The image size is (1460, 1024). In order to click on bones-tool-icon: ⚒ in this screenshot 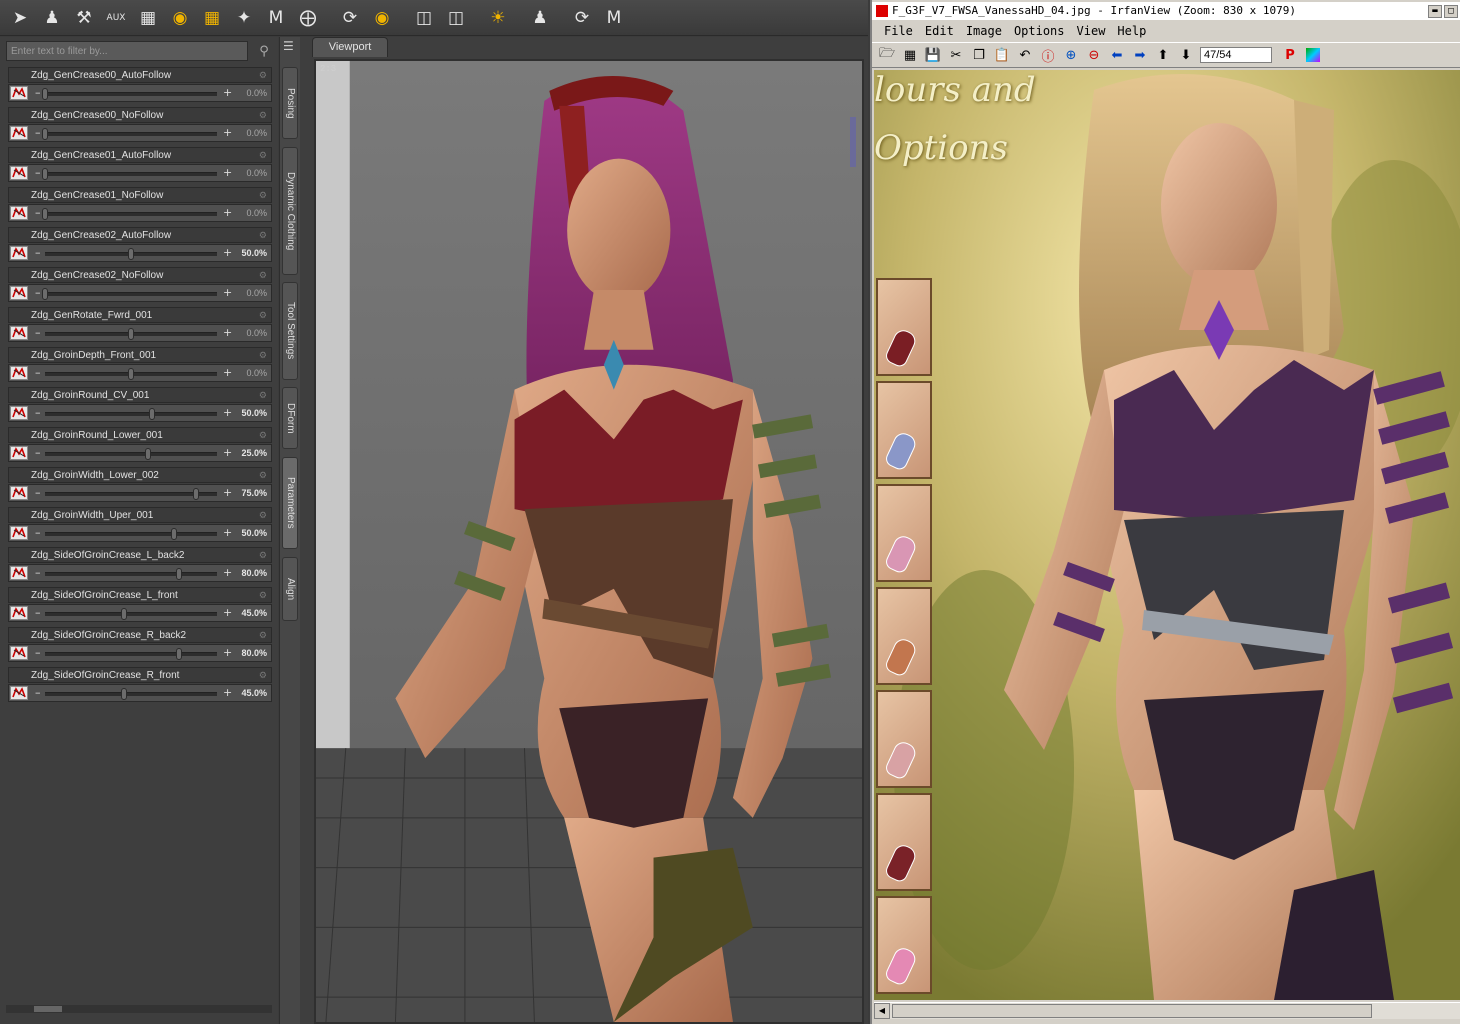, I will do `click(84, 18)`.